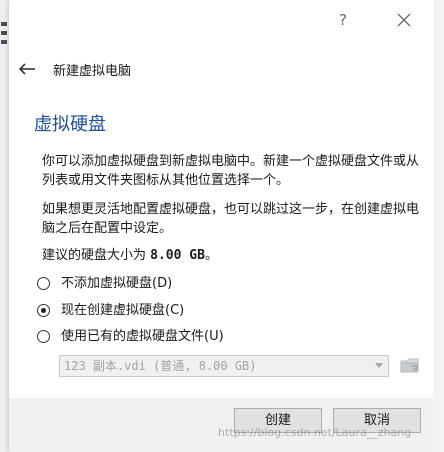 This screenshot has width=444, height=452. What do you see at coordinates (410, 365) in the screenshot?
I see `folder-icon` at bounding box center [410, 365].